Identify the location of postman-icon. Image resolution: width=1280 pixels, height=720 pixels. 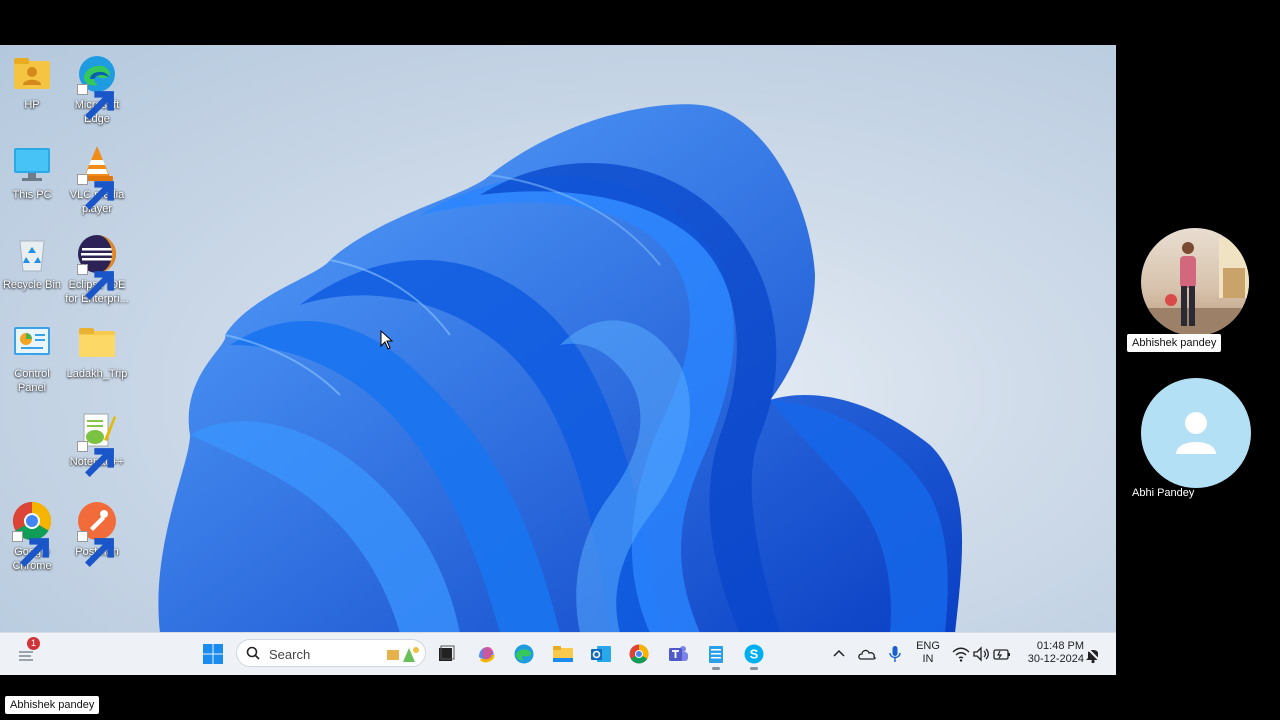
(97, 533).